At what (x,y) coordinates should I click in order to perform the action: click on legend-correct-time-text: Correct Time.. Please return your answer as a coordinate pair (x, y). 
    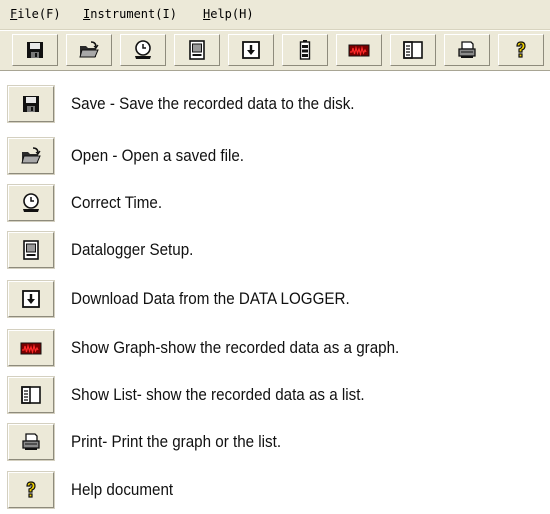
    Looking at the image, I should click on (117, 203).